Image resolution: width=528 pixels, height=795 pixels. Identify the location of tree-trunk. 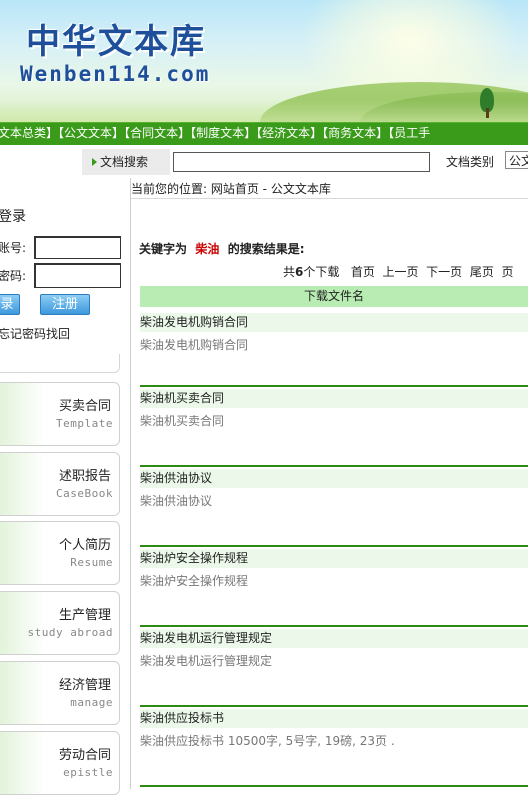
(487, 113).